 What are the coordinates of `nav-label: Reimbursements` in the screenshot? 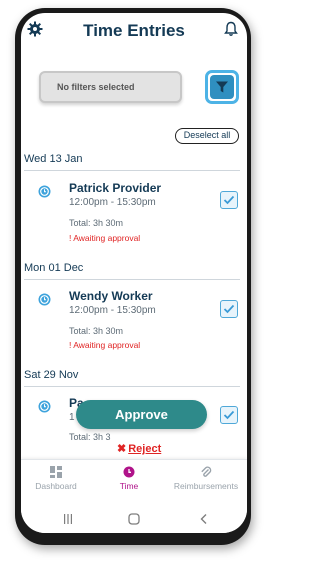 It's located at (206, 486).